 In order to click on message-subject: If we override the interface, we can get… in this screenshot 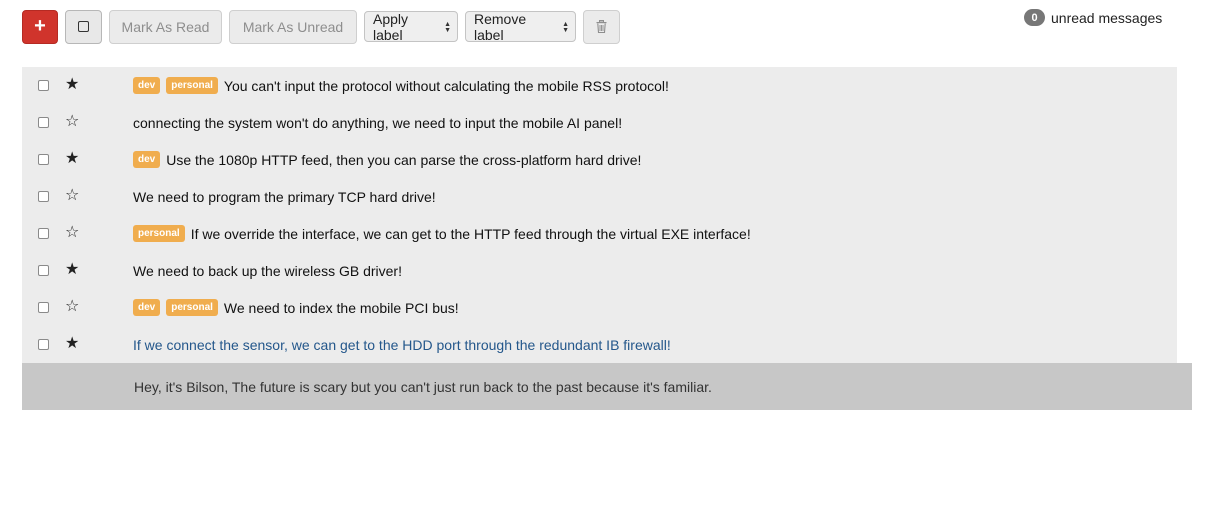, I will do `click(471, 234)`.